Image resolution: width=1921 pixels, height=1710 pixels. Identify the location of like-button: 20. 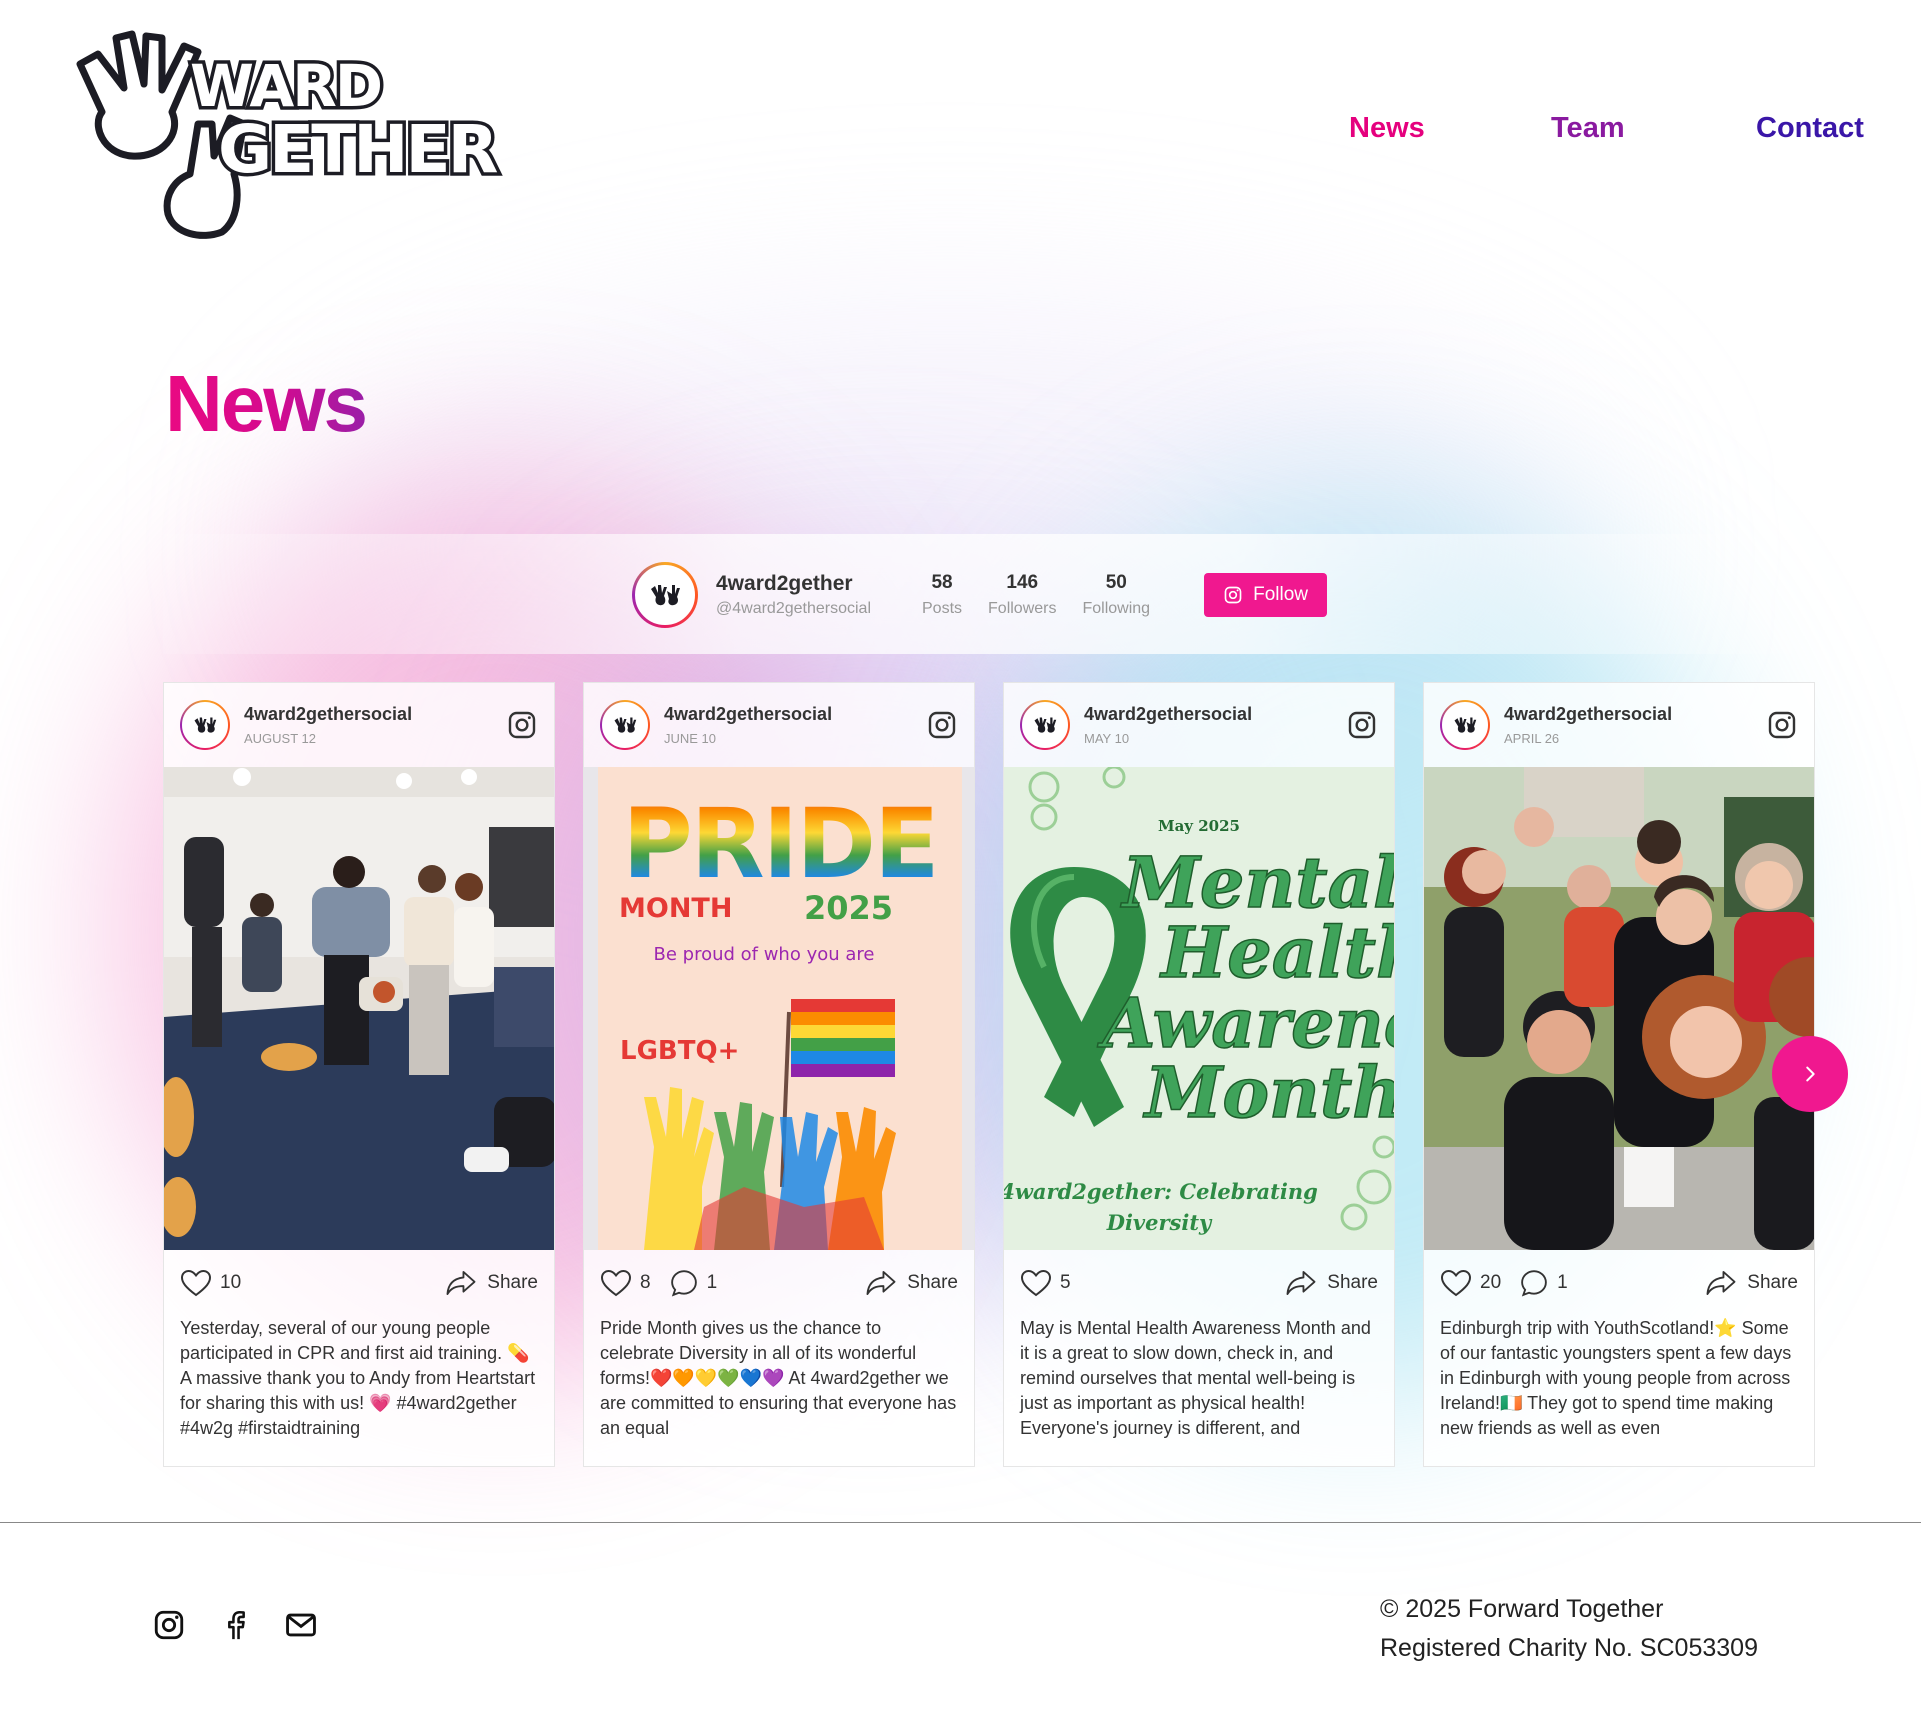
(1470, 1283).